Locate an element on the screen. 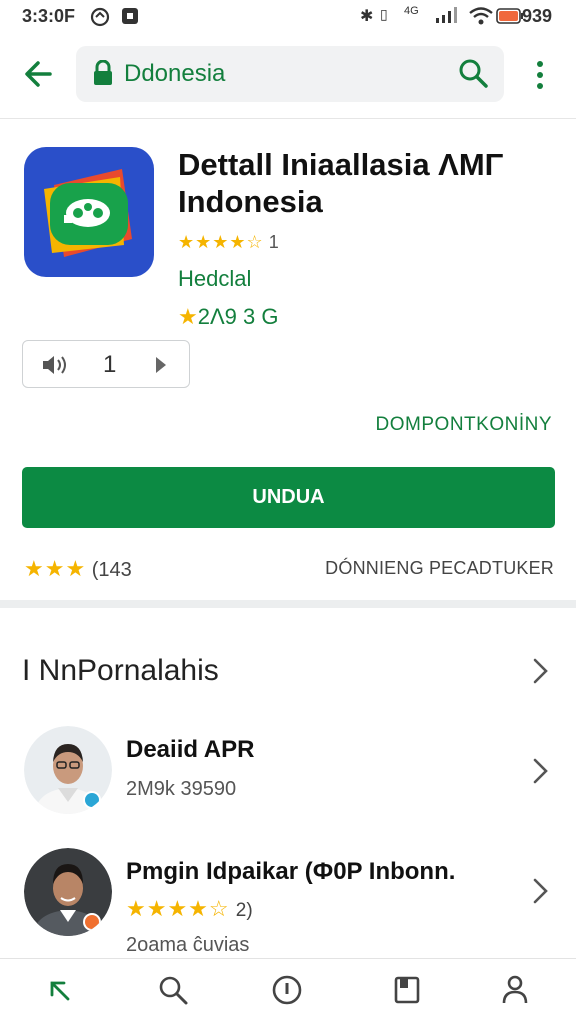  more-options-icon is located at coordinates (540, 75).